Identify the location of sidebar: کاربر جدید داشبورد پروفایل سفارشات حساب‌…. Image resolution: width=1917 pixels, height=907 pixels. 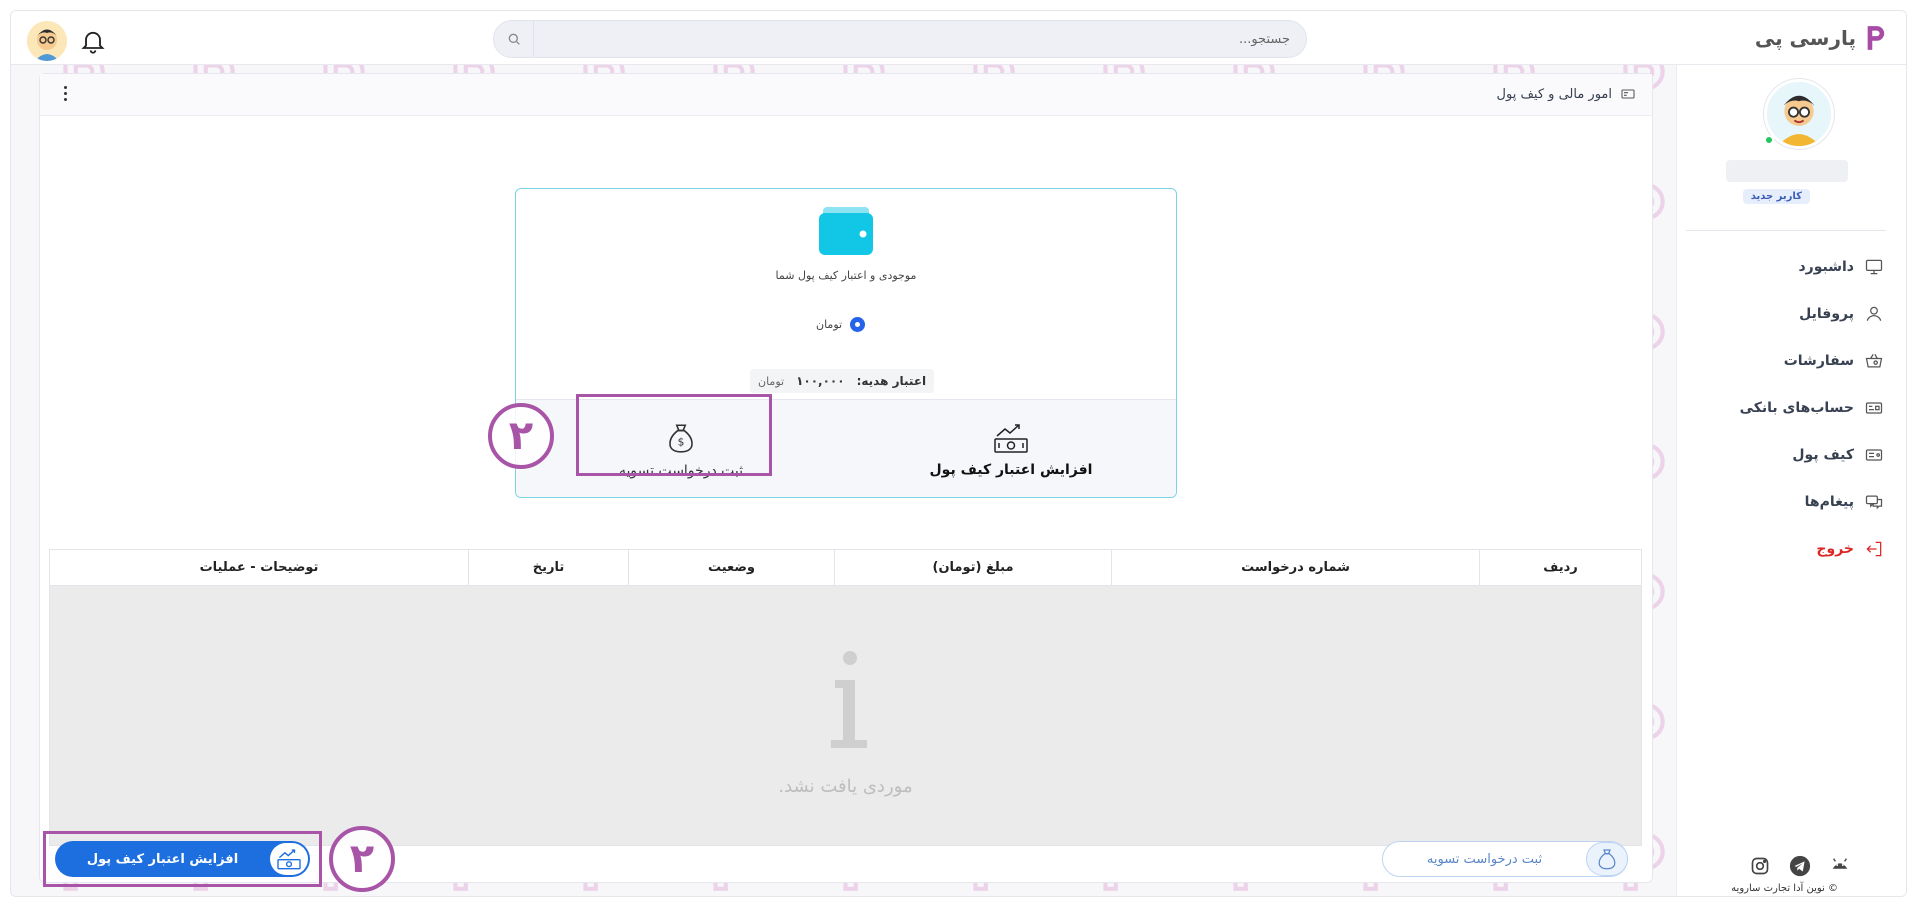
(1791, 480).